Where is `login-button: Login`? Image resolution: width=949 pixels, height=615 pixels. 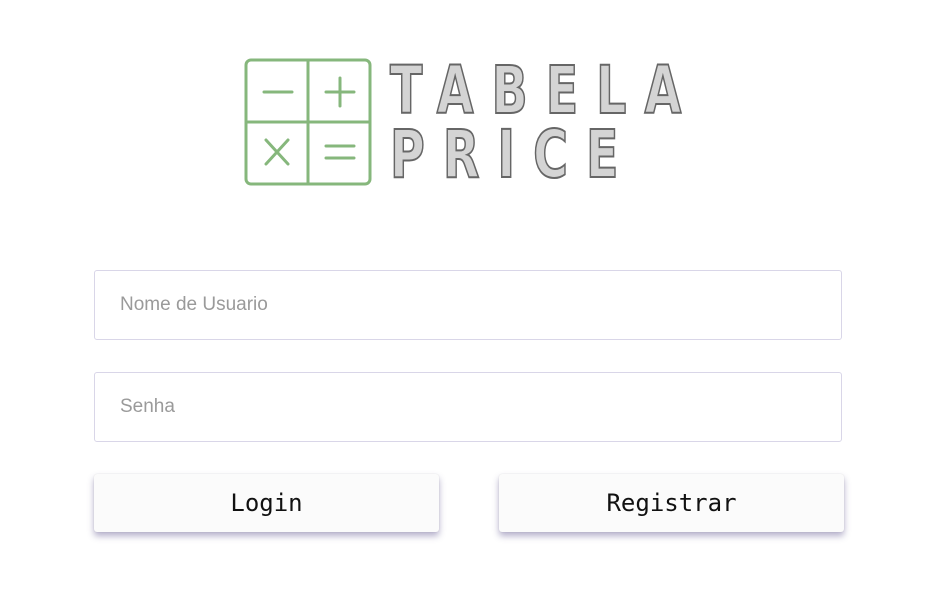 login-button: Login is located at coordinates (266, 503).